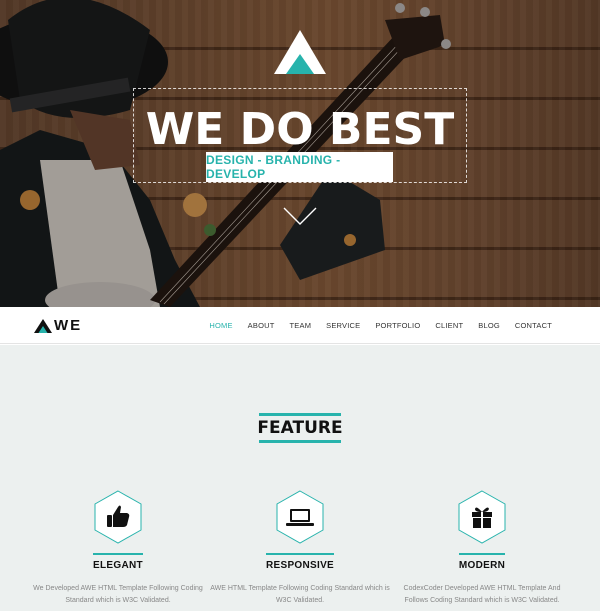  I want to click on nav-item-blog: BLOG, so click(489, 325).